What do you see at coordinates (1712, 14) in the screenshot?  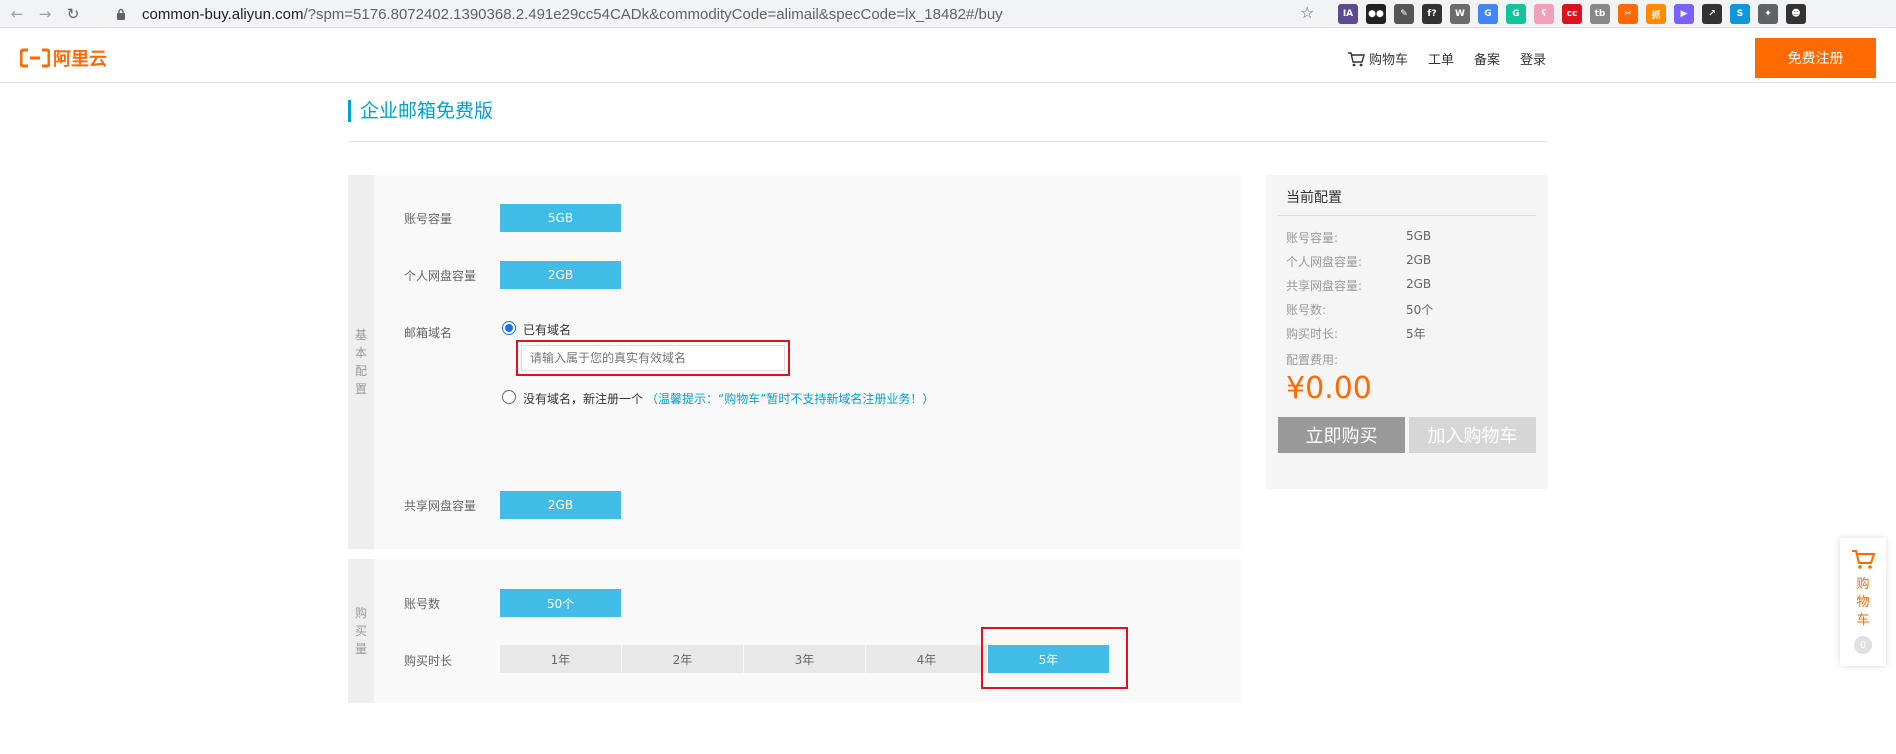 I see `arrow-icon: ↗` at bounding box center [1712, 14].